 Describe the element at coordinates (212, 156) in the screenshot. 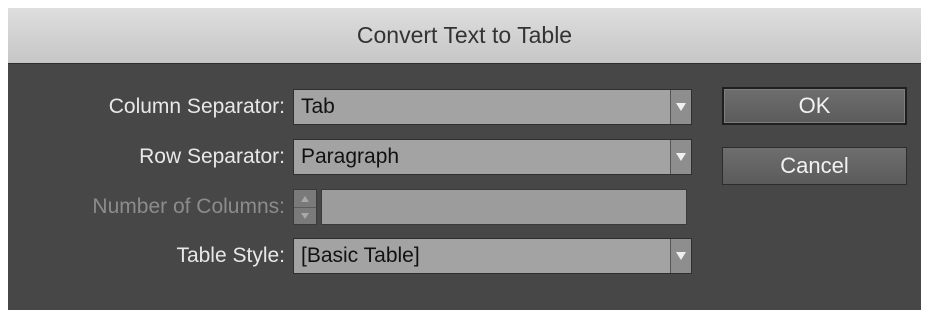

I see `row-separator-label: Row Separator:` at that location.